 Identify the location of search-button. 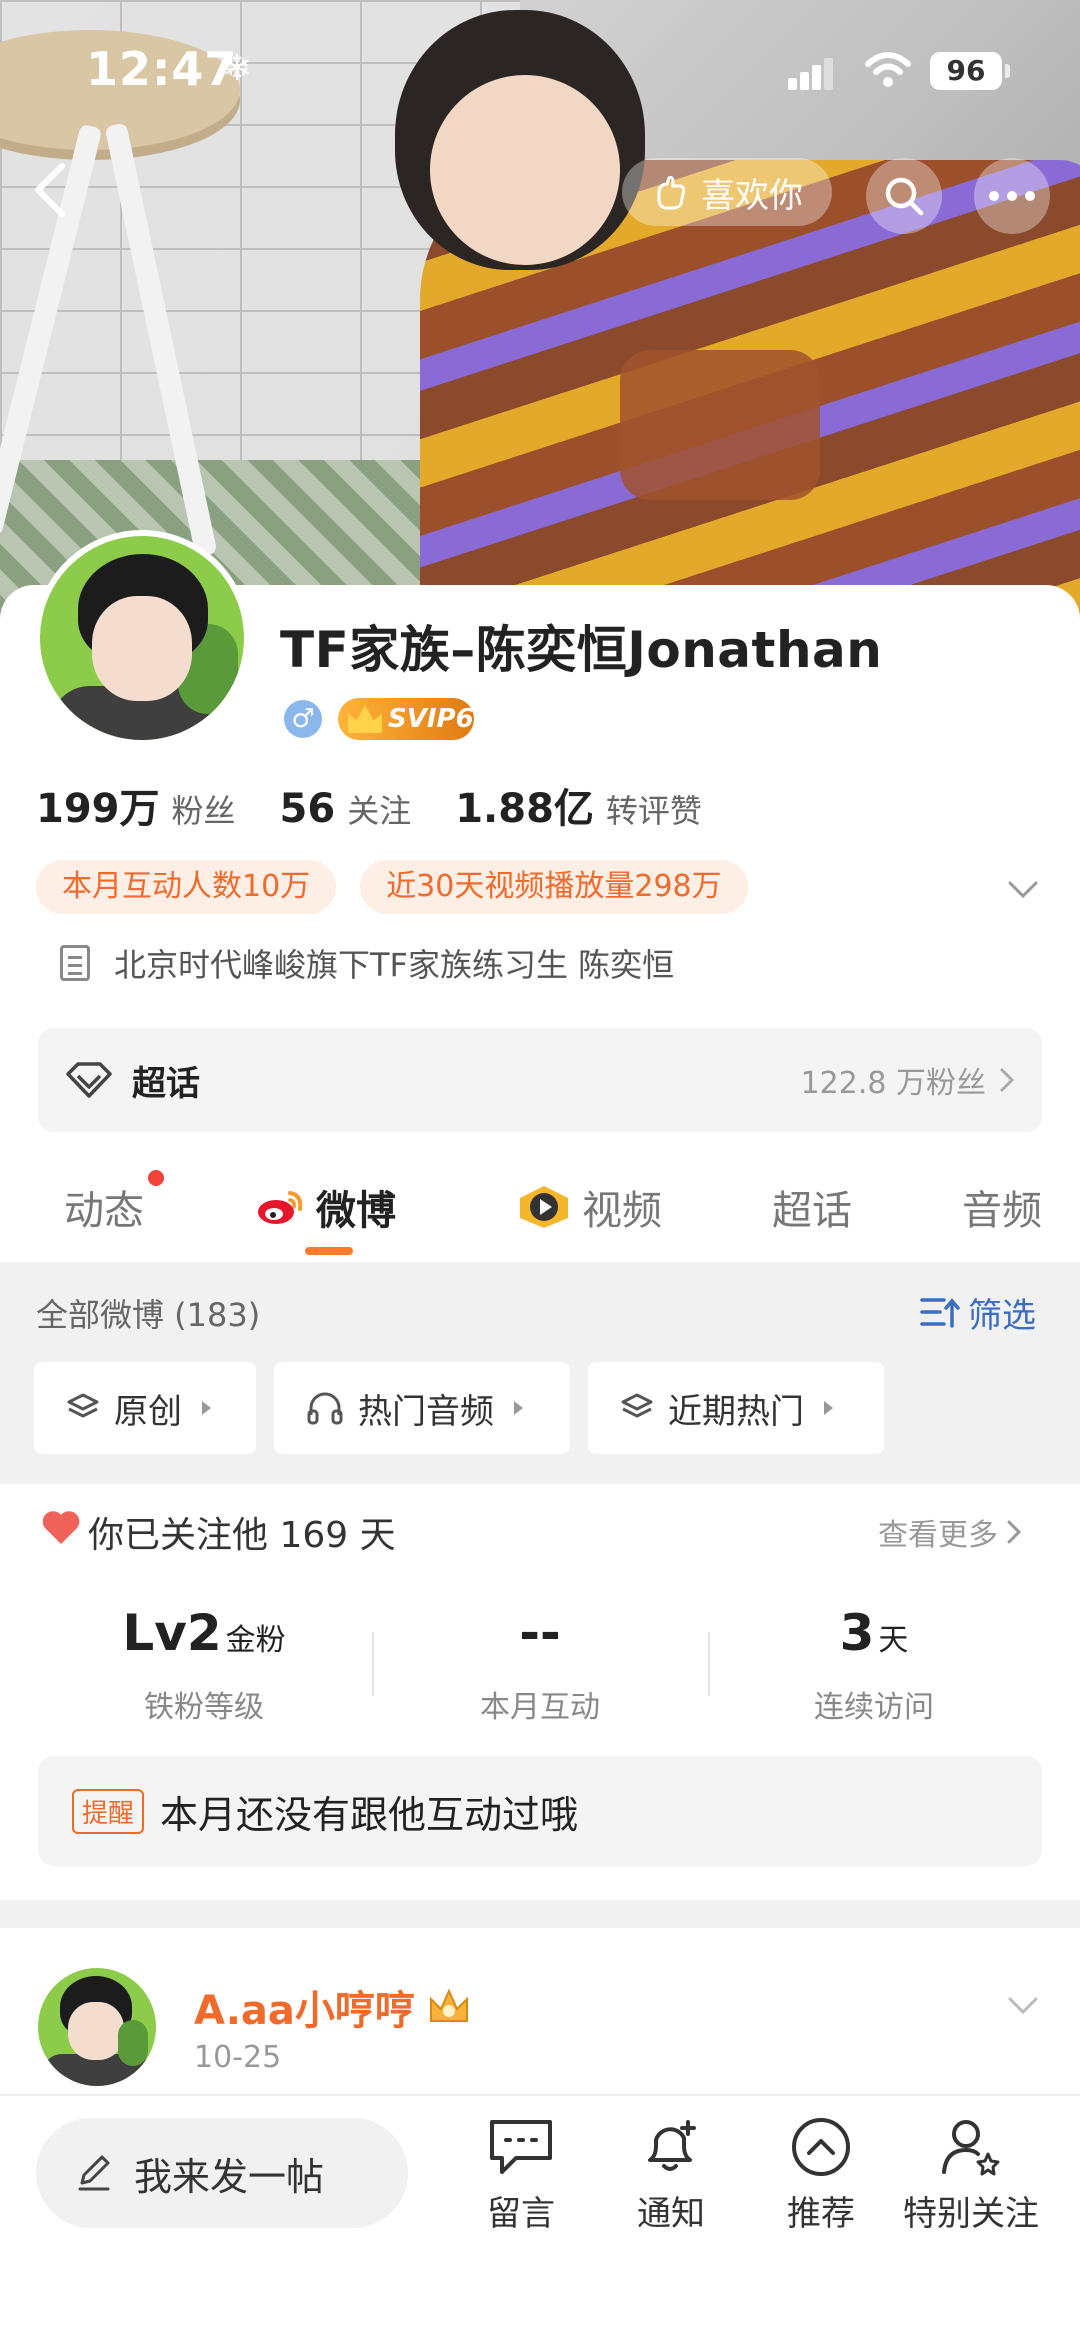
(904, 196).